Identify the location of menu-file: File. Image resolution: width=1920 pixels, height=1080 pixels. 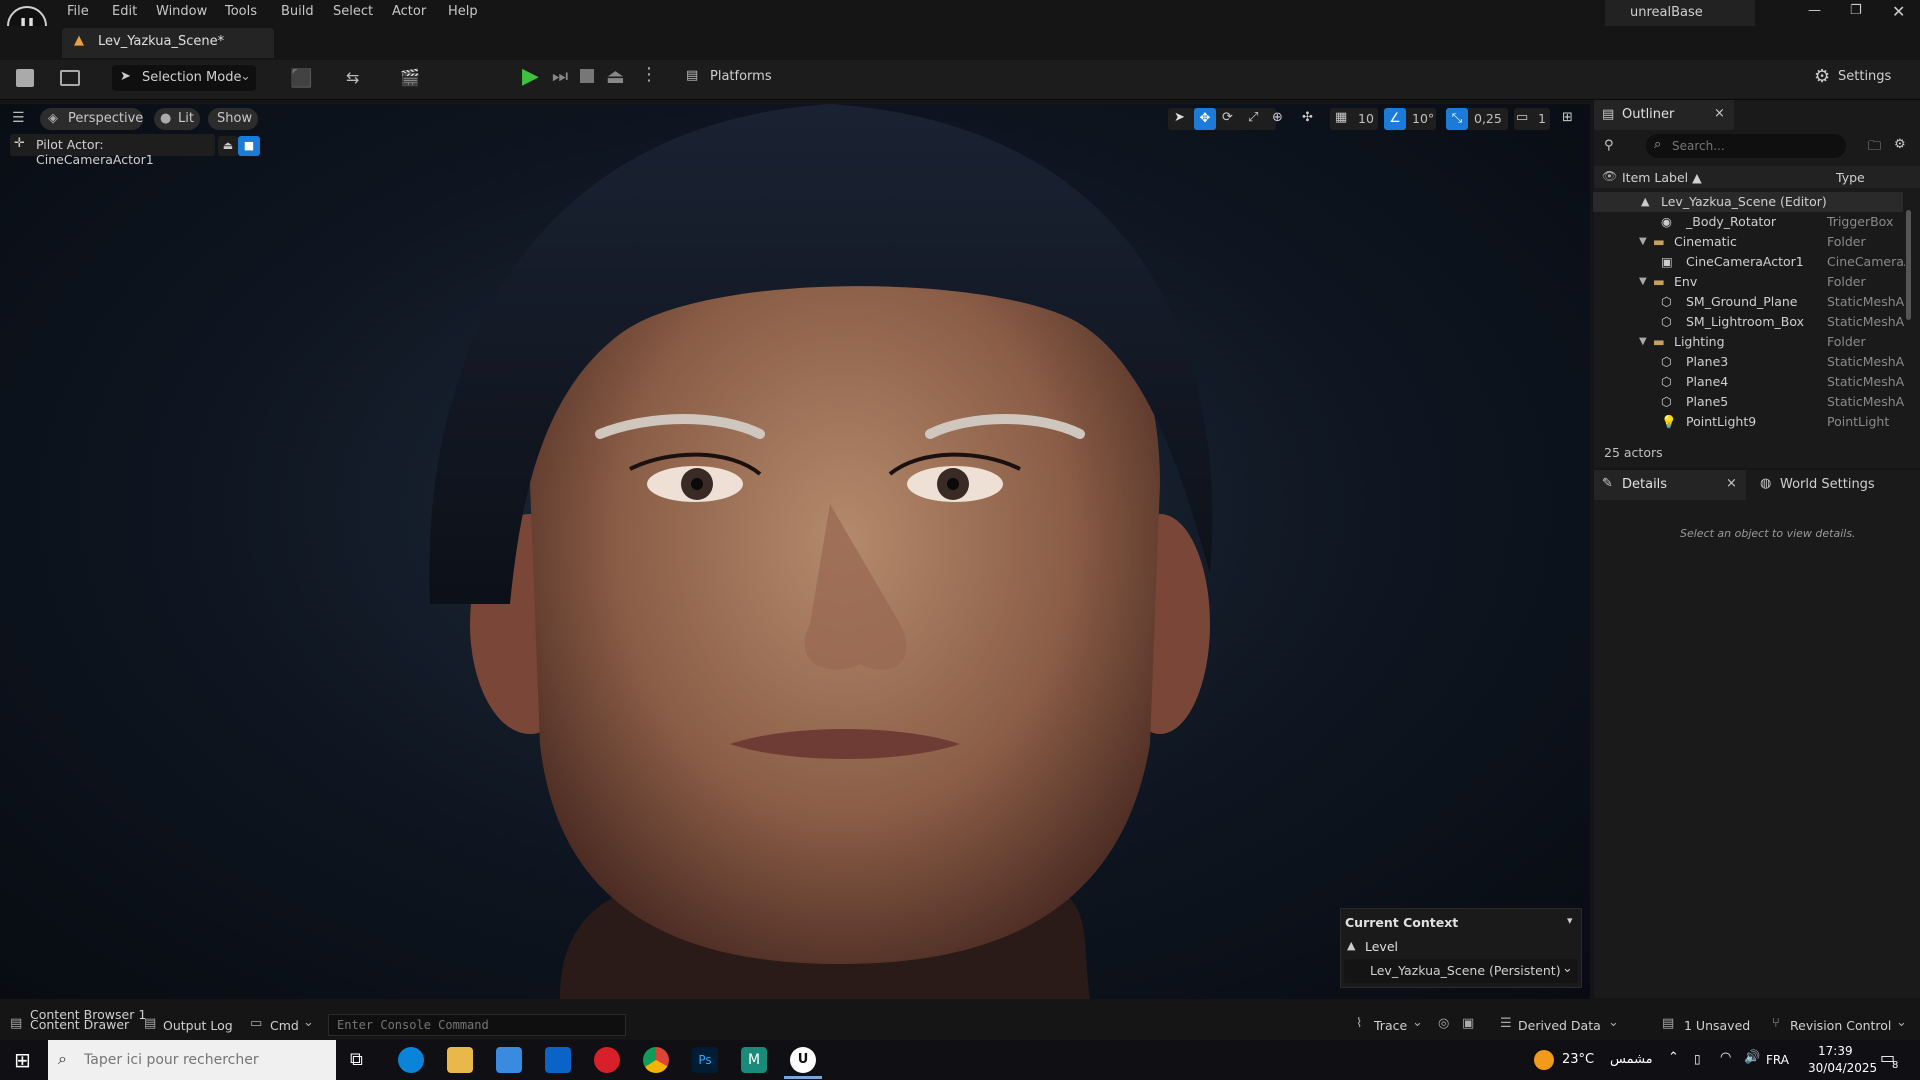
(78, 11).